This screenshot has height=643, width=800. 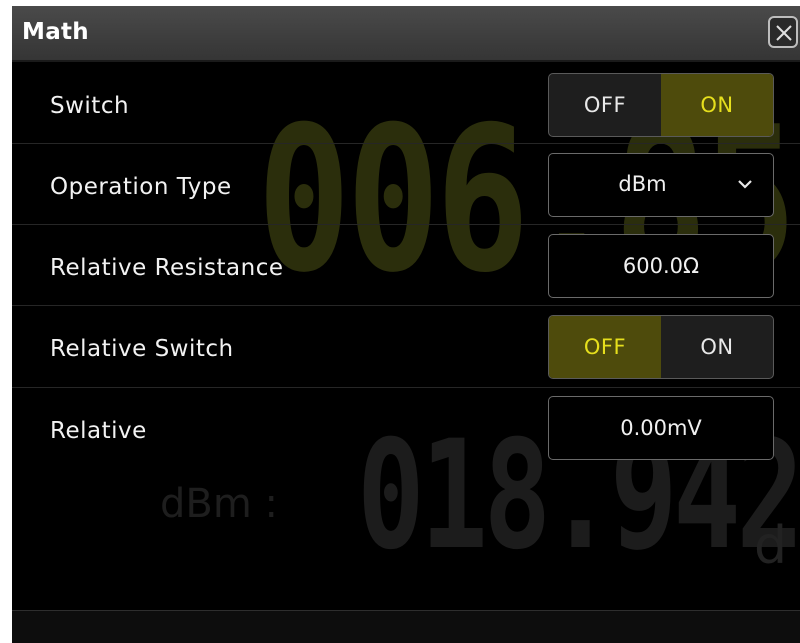 What do you see at coordinates (605, 105) in the screenshot?
I see `switch-off-option: OFF` at bounding box center [605, 105].